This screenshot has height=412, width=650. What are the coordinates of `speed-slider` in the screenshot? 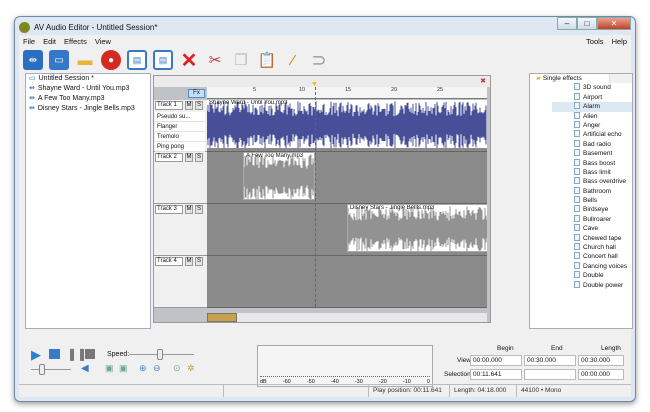 It's located at (161, 354).